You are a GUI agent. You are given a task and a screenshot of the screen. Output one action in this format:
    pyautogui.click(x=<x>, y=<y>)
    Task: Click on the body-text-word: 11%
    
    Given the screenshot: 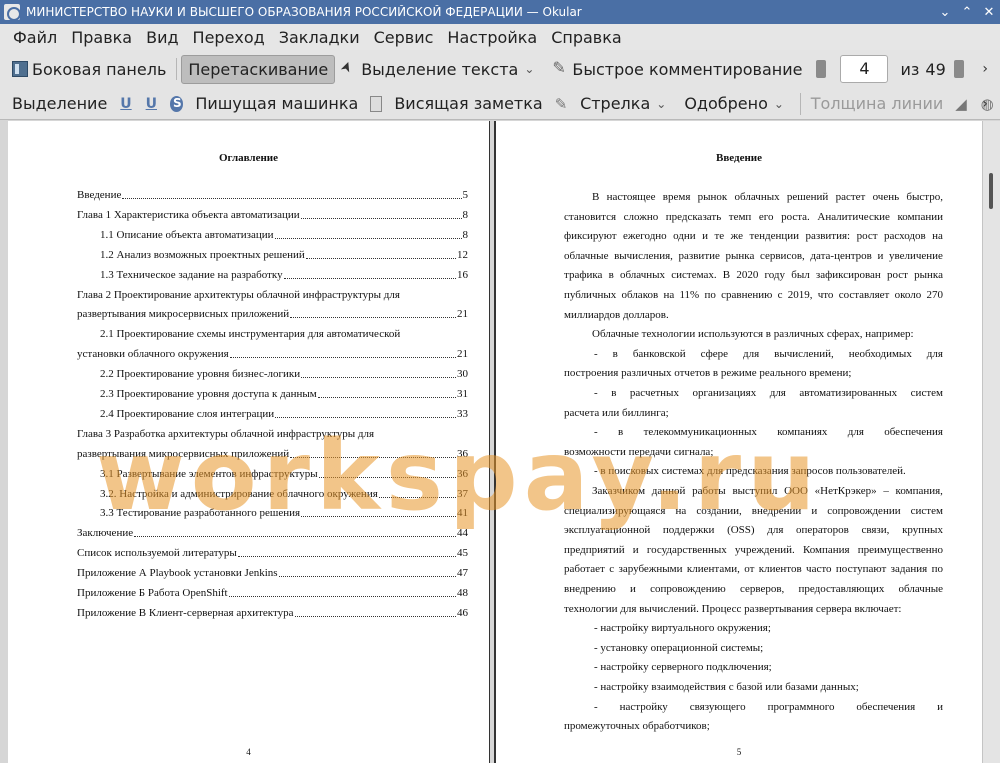 What is the action you would take?
    pyautogui.click(x=689, y=295)
    